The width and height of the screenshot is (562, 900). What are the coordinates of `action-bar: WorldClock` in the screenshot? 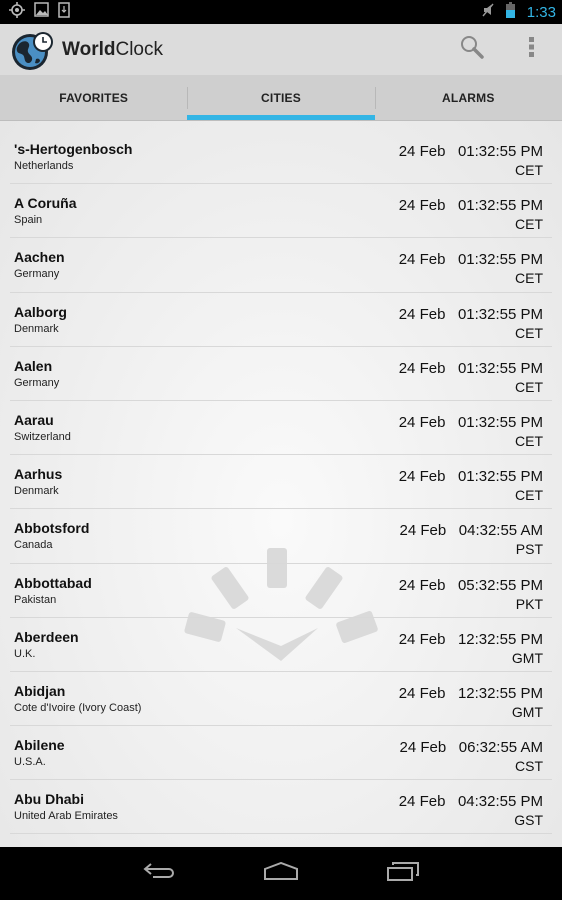 It's located at (281, 49).